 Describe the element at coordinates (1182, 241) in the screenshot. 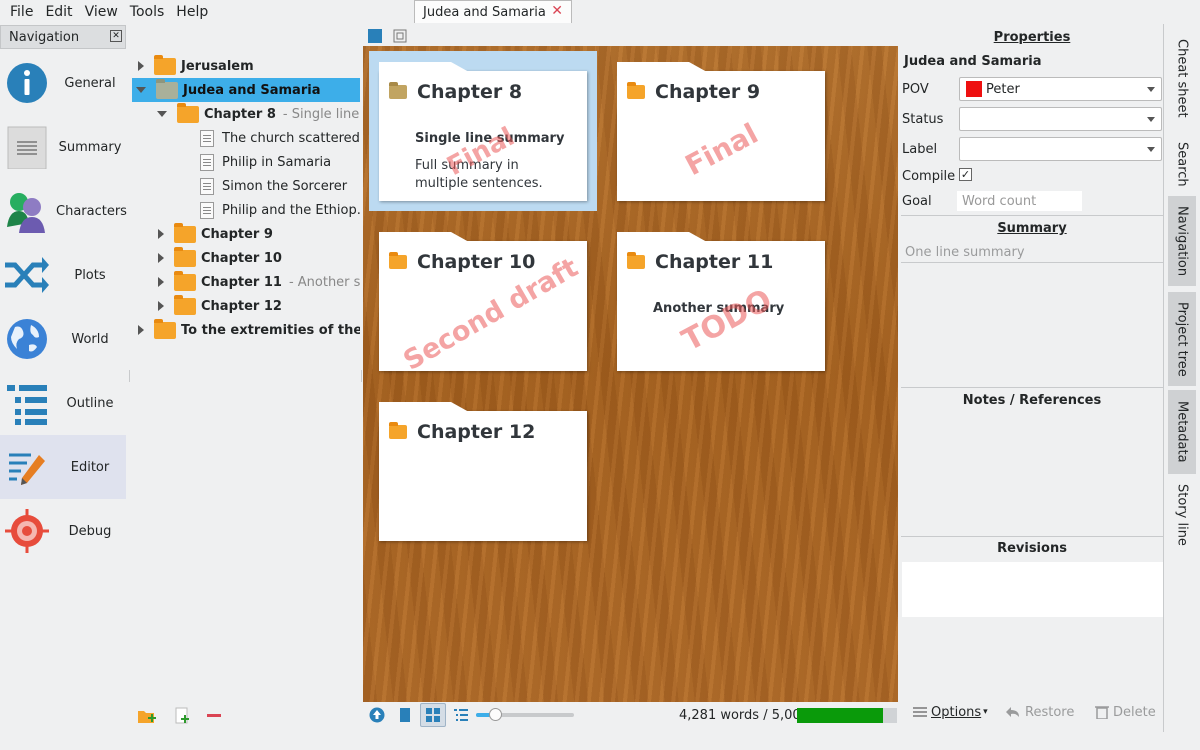

I see `tab-navigation: Navigation` at that location.